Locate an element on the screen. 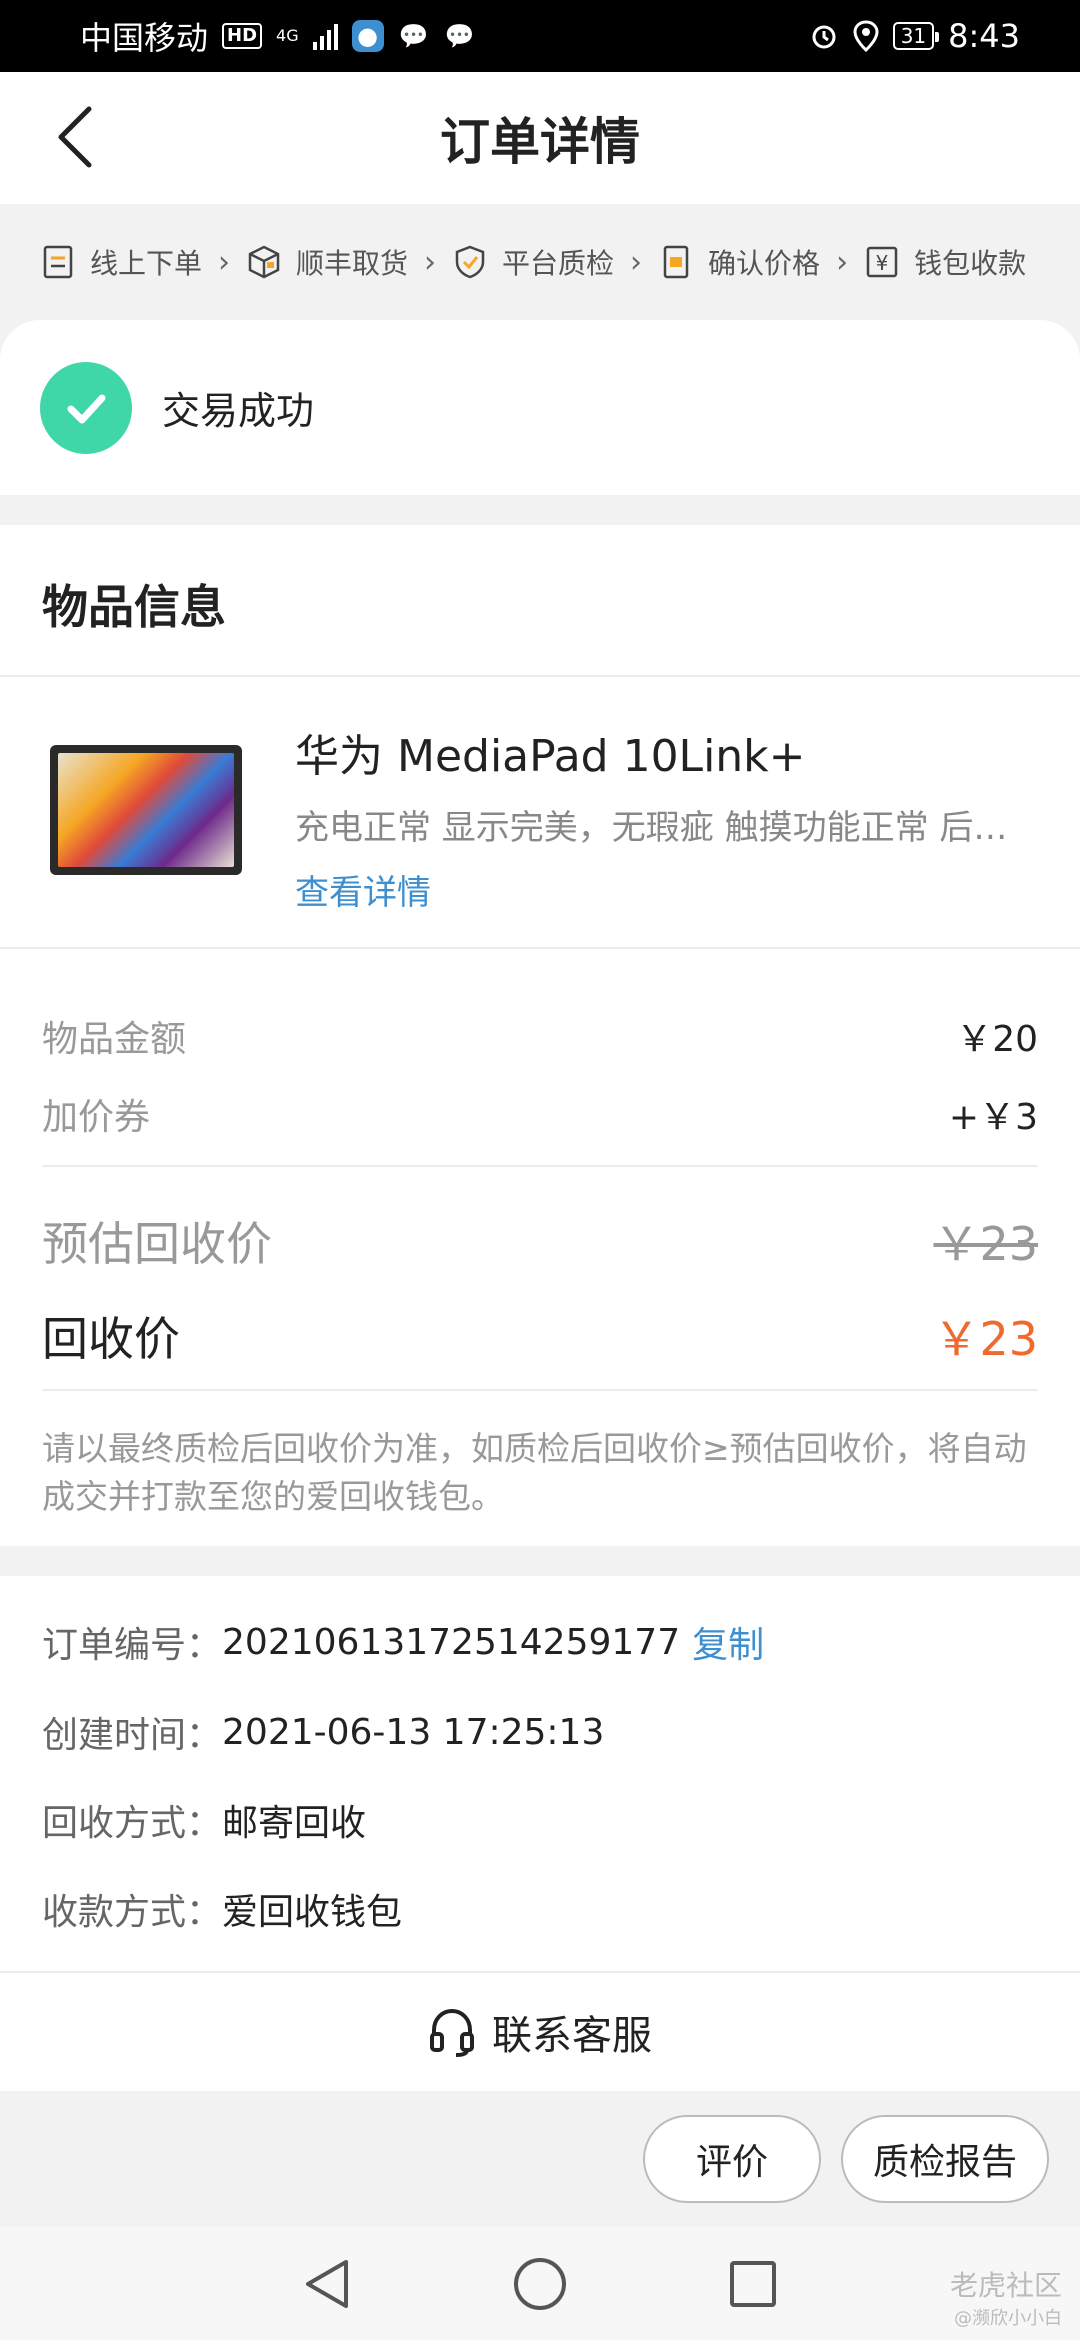 This screenshot has width=1080, height=2340. contact-service-button: 联系客服 is located at coordinates (540, 2031).